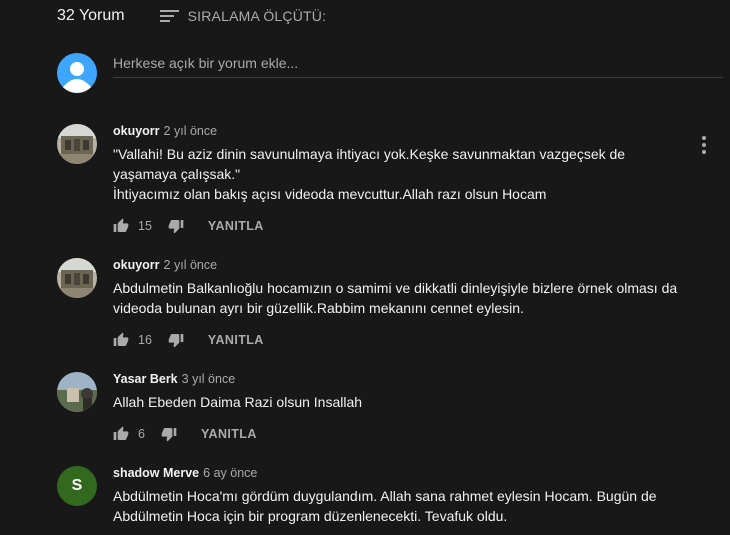 The height and width of the screenshot is (535, 730). I want to click on comment-count: 32 Yorum, so click(91, 15).